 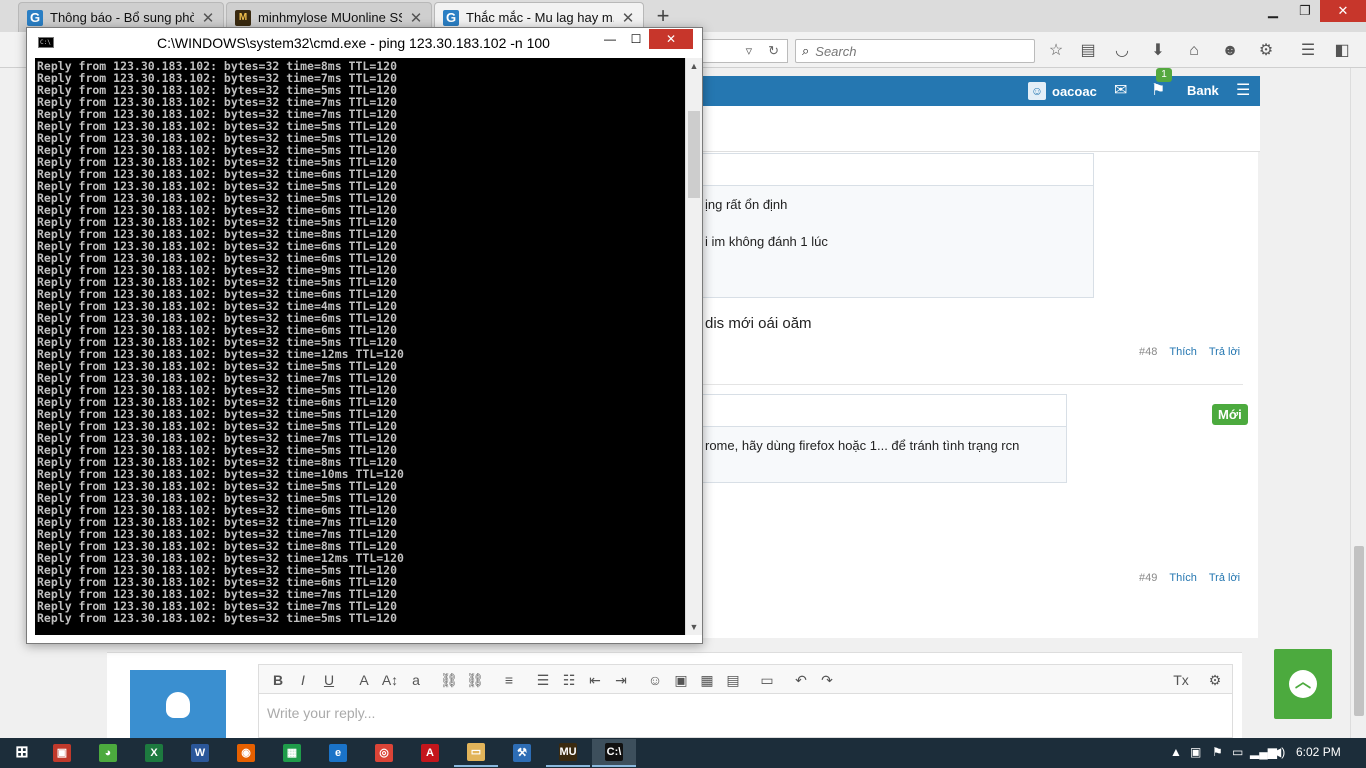 I want to click on minimize-icon: ▁, so click(x=1273, y=11).